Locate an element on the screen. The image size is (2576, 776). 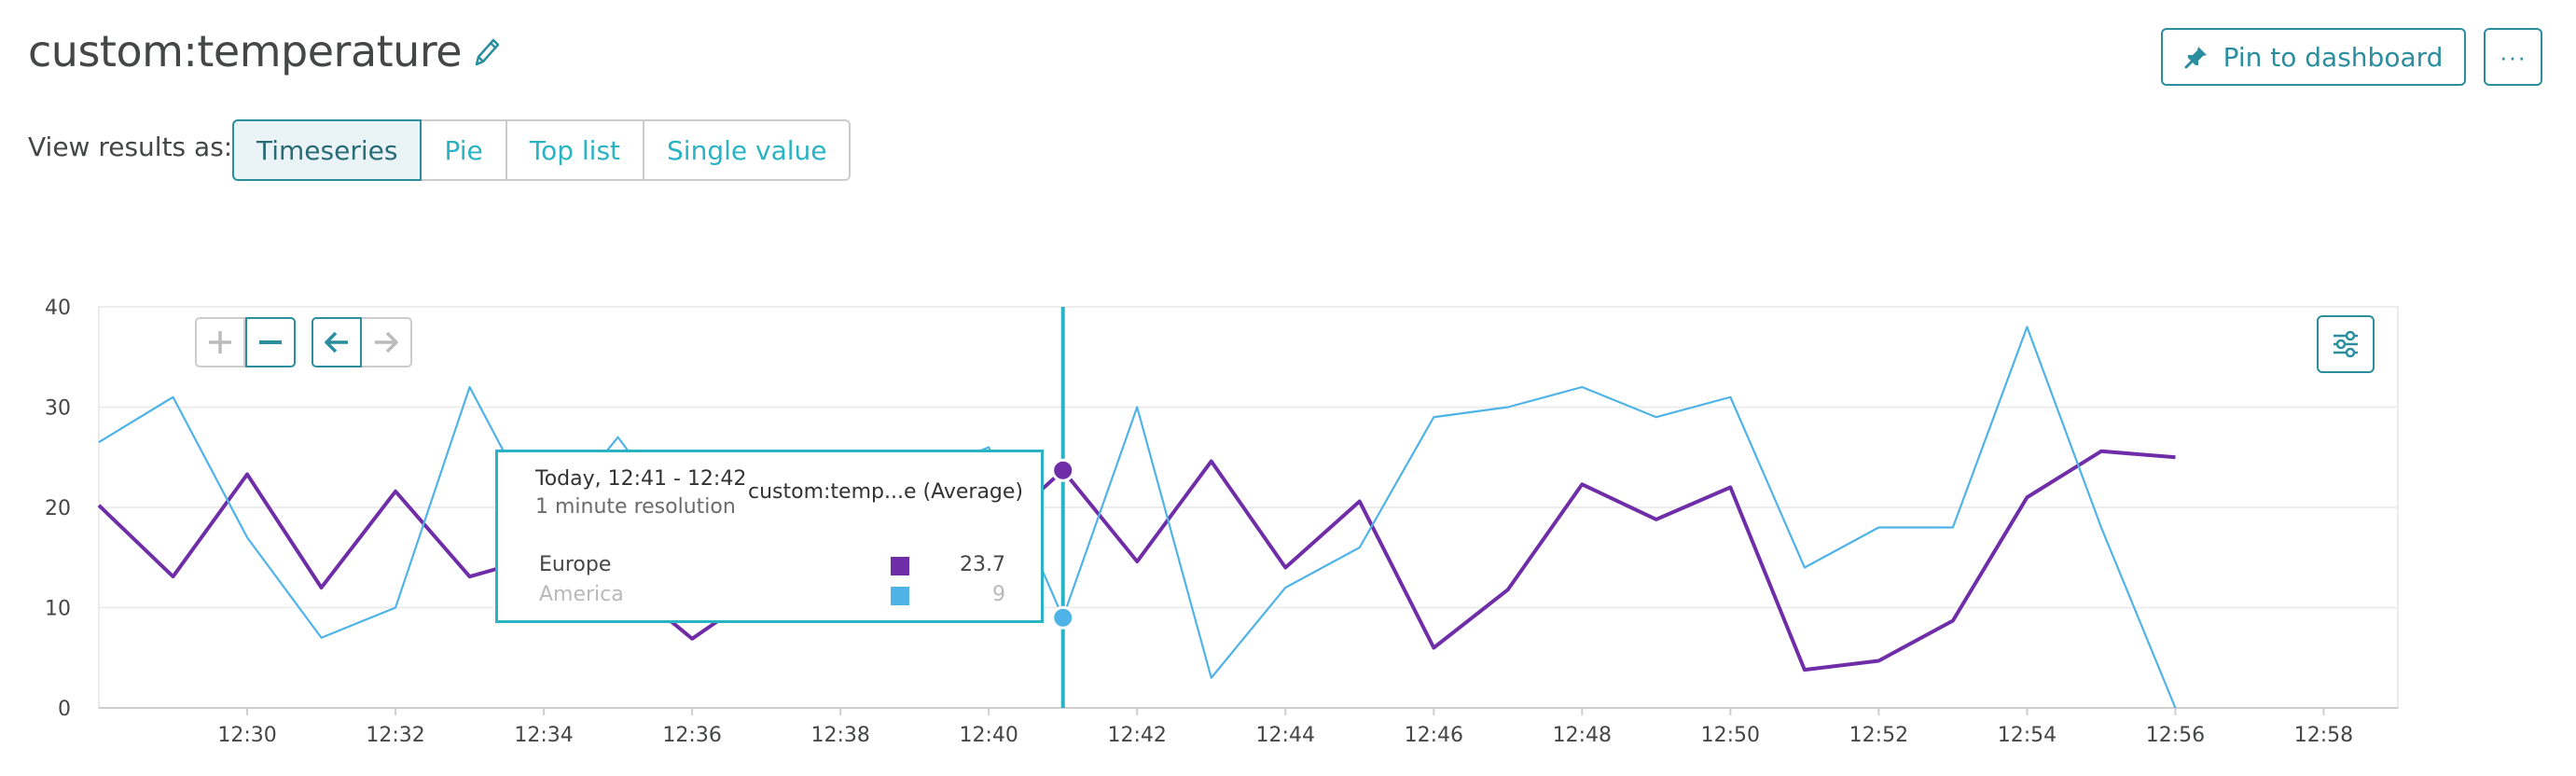
x-tick-label: 12:38 is located at coordinates (839, 735).